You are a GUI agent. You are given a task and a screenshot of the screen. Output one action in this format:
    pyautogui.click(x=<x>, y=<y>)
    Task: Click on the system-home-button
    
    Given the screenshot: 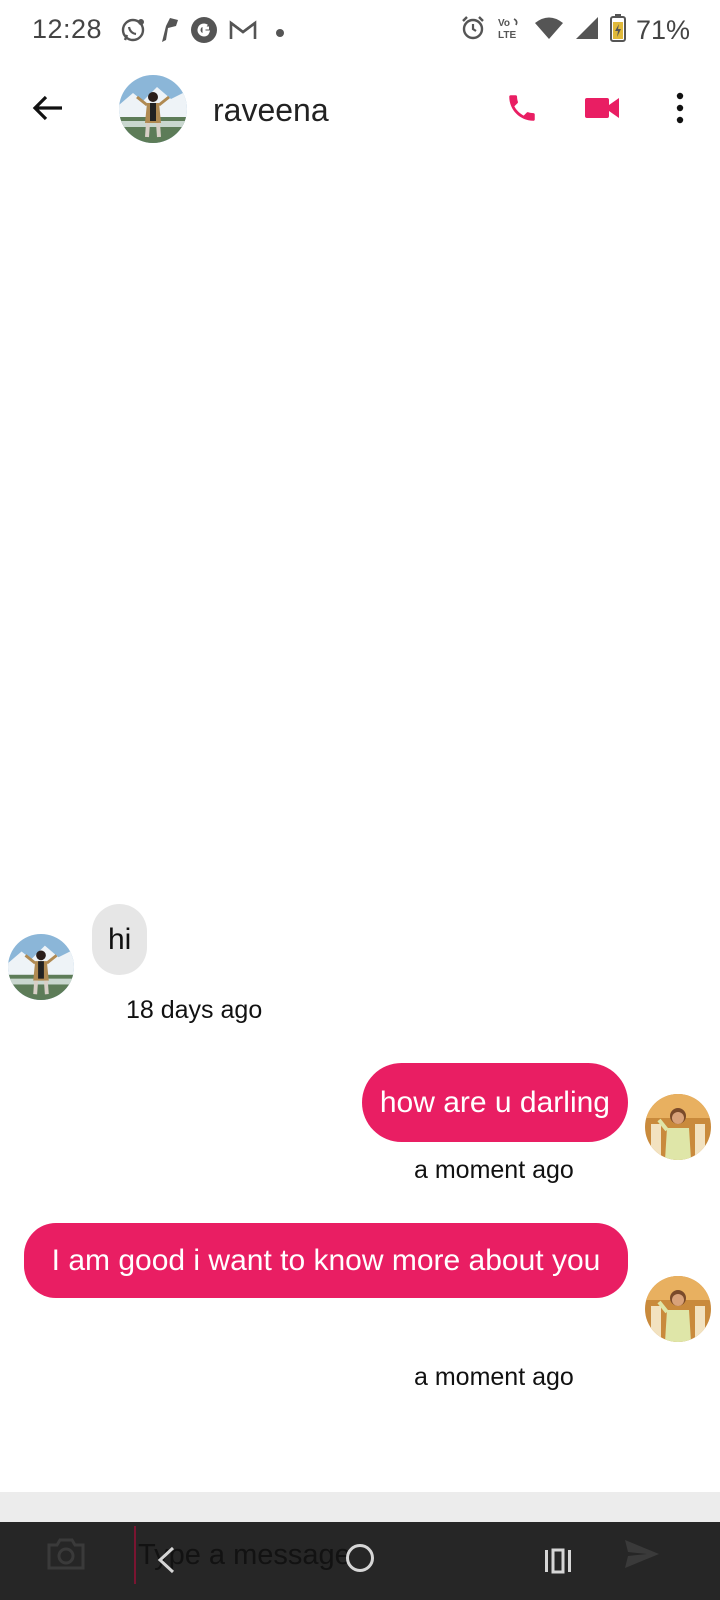 What is the action you would take?
    pyautogui.click(x=360, y=1558)
    